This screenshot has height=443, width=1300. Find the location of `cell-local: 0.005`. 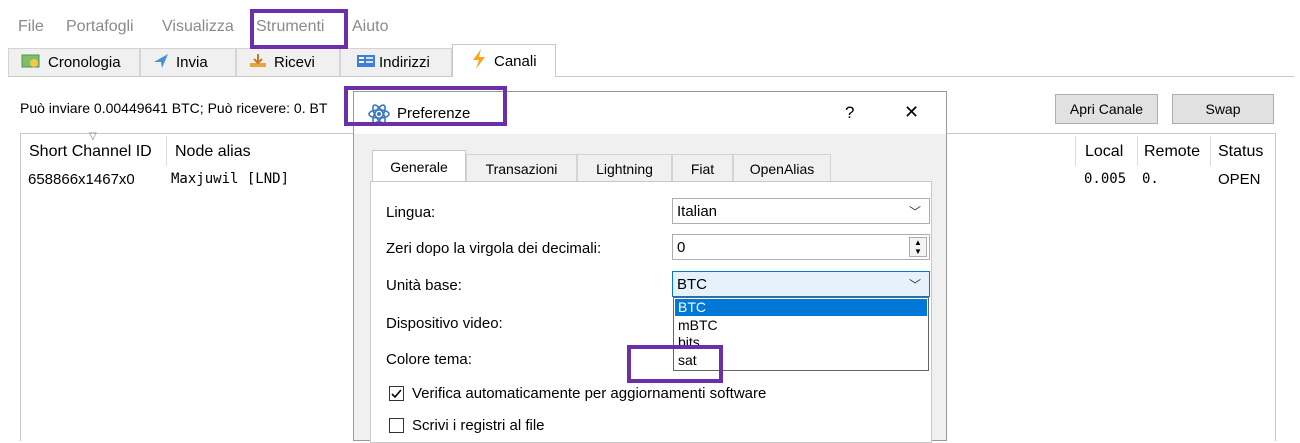

cell-local: 0.005 is located at coordinates (1105, 179).